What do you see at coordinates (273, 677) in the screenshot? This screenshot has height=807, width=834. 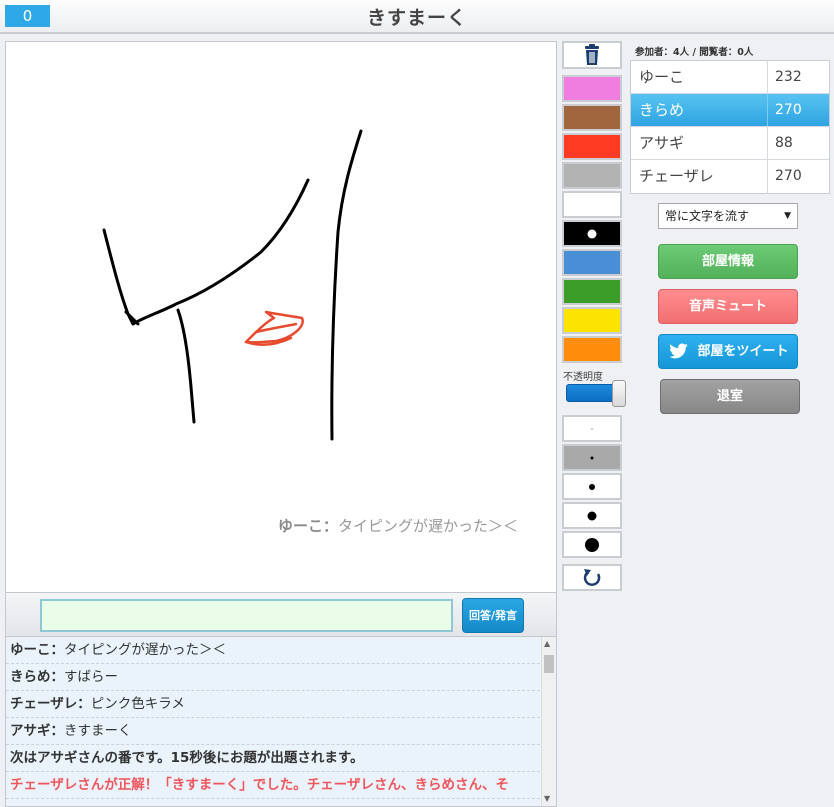 I see `chat-row: きらめ：すばらー` at bounding box center [273, 677].